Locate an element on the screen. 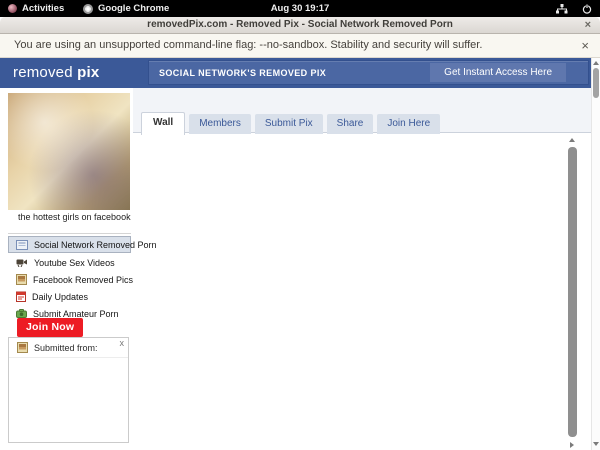 The width and height of the screenshot is (600, 450). tab-join-here: Join Here is located at coordinates (409, 124).